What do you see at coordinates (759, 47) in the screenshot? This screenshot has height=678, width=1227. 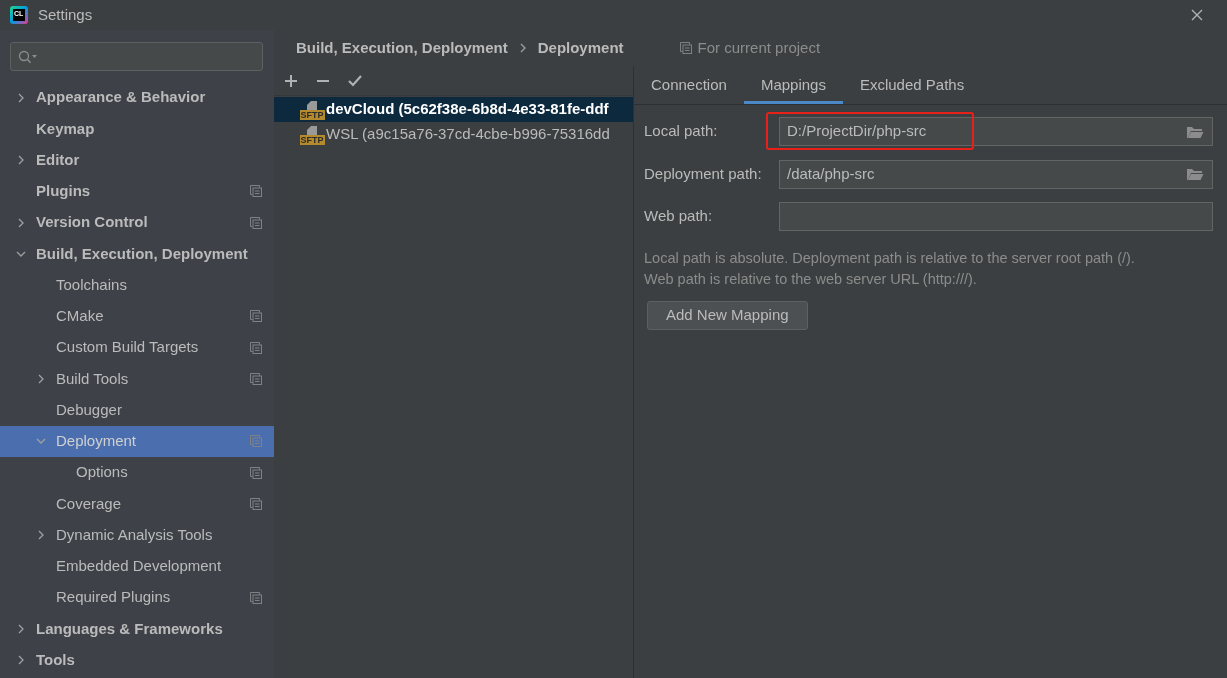 I see `scope-note: For current project` at bounding box center [759, 47].